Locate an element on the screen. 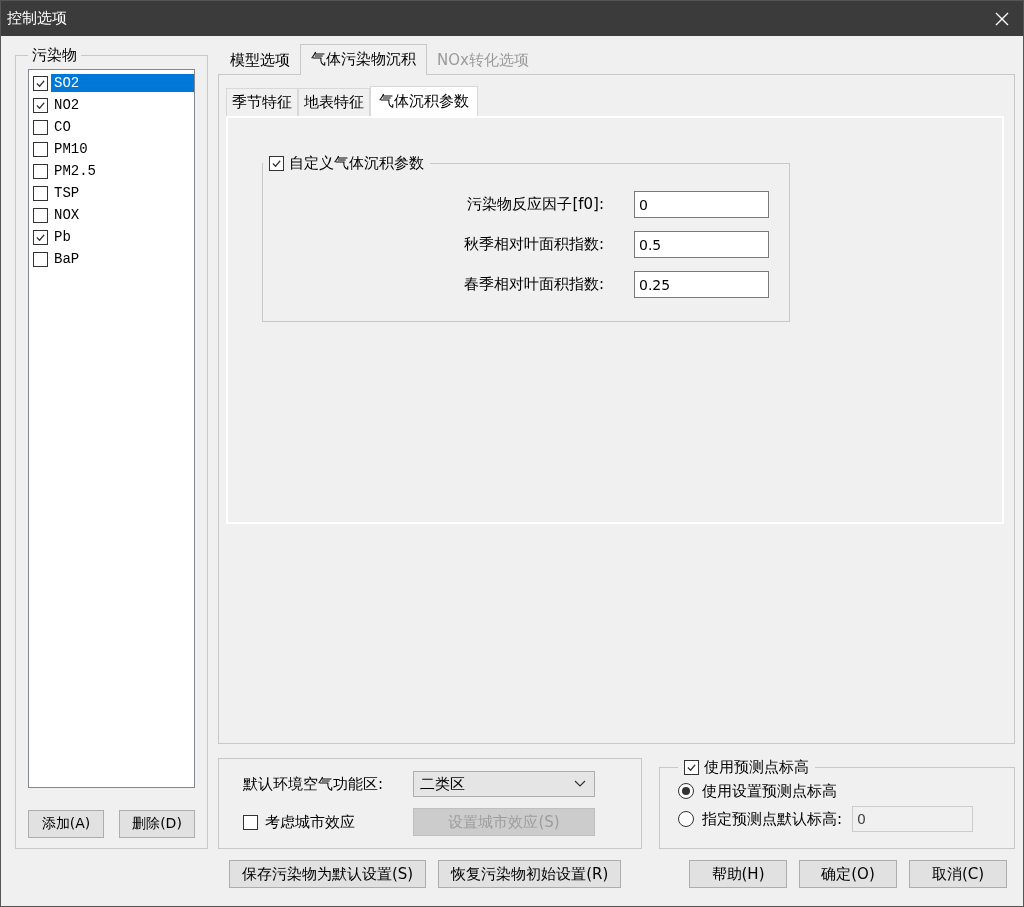  list-button: 添加(A) is located at coordinates (66, 824).